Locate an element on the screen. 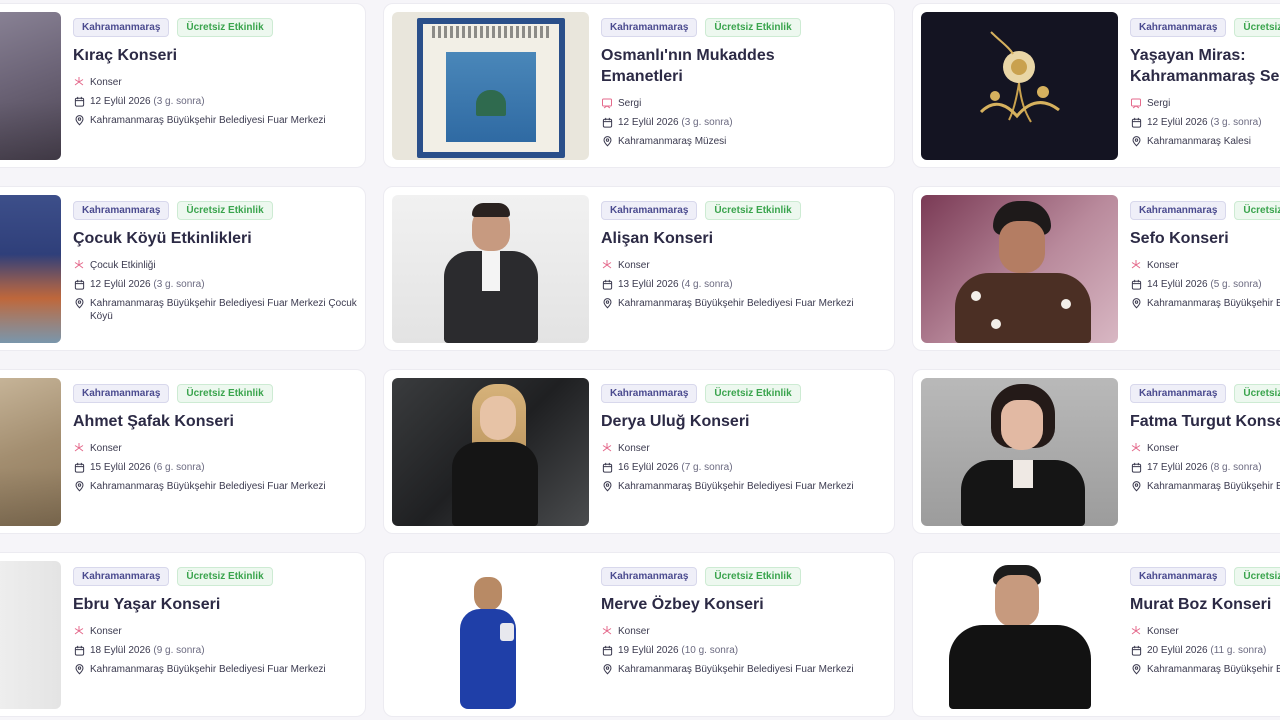 This screenshot has height=720, width=1280. event-date: 17 Eylül 2026 (8 g. sonra) is located at coordinates (1205, 467).